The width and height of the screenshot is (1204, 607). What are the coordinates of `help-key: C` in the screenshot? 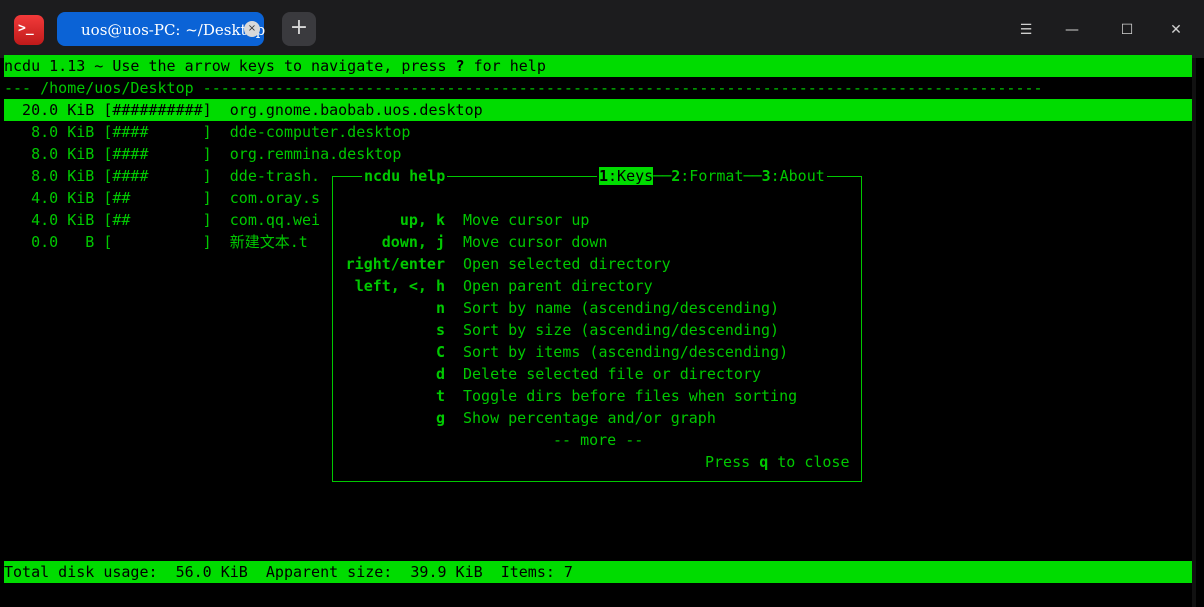 It's located at (440, 352).